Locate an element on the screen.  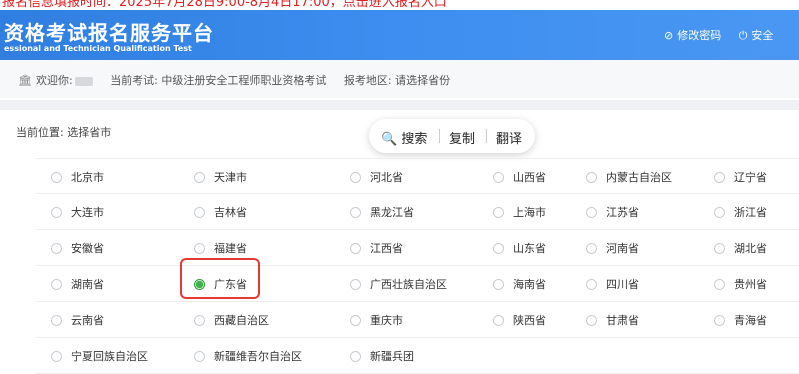
breadcrumb: 当前位置: 选择省市 is located at coordinates (64, 132).